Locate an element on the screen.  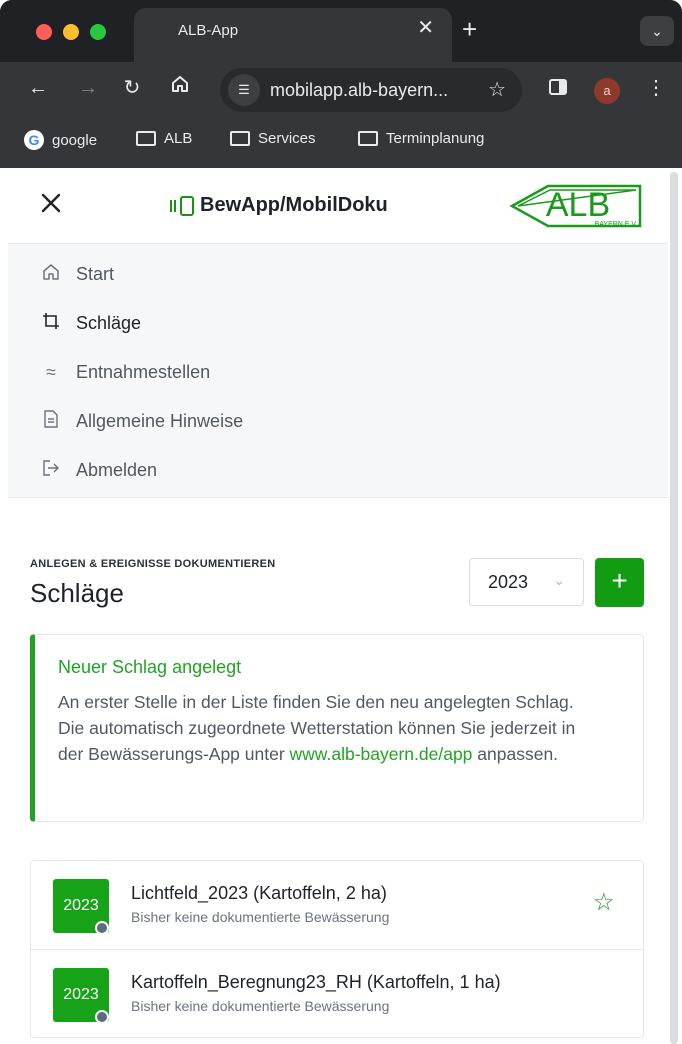
bookmark-label: google is located at coordinates (75, 140).